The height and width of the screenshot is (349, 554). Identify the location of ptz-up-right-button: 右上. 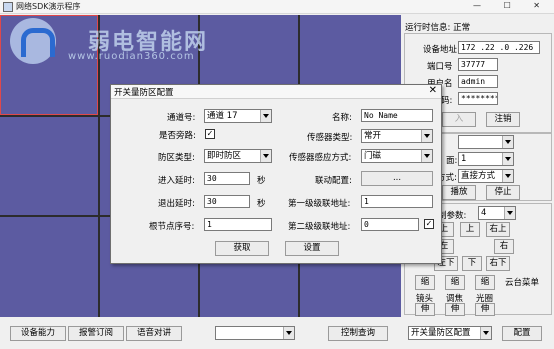
(498, 229).